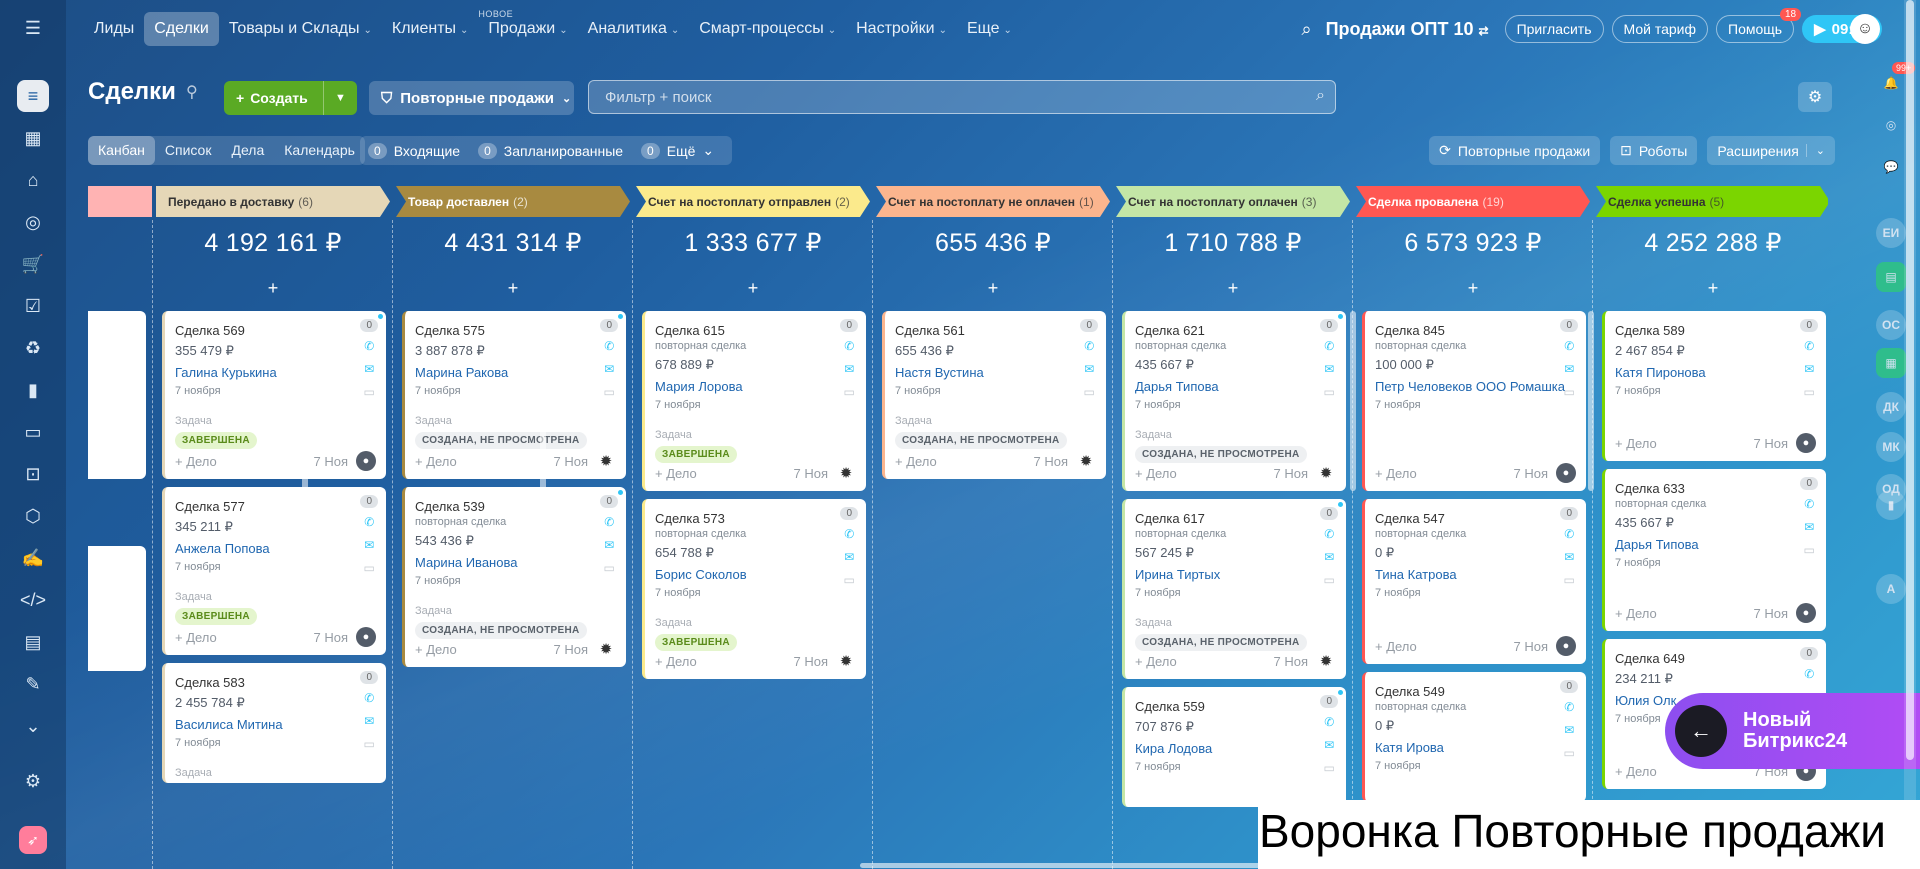 The height and width of the screenshot is (869, 1920). I want to click on search-field: ⌕, so click(962, 97).